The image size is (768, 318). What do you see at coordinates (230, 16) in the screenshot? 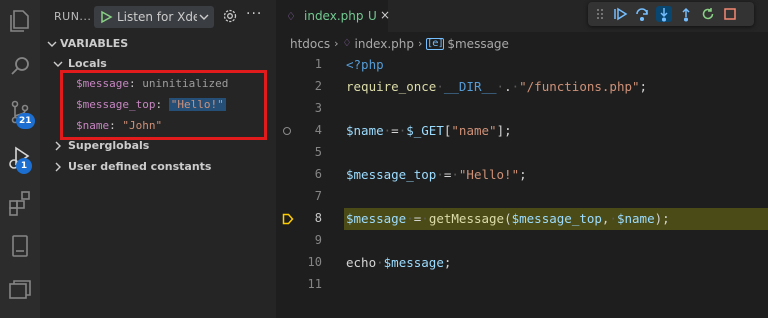
I see `gear-icon` at bounding box center [230, 16].